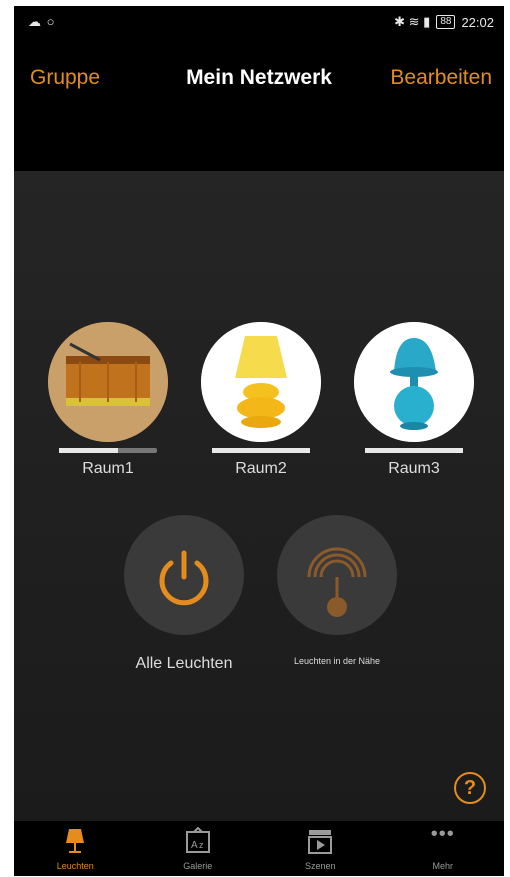 This screenshot has height=877, width=510. What do you see at coordinates (75, 866) in the screenshot?
I see `tab-leuchten-label: Leuchten` at bounding box center [75, 866].